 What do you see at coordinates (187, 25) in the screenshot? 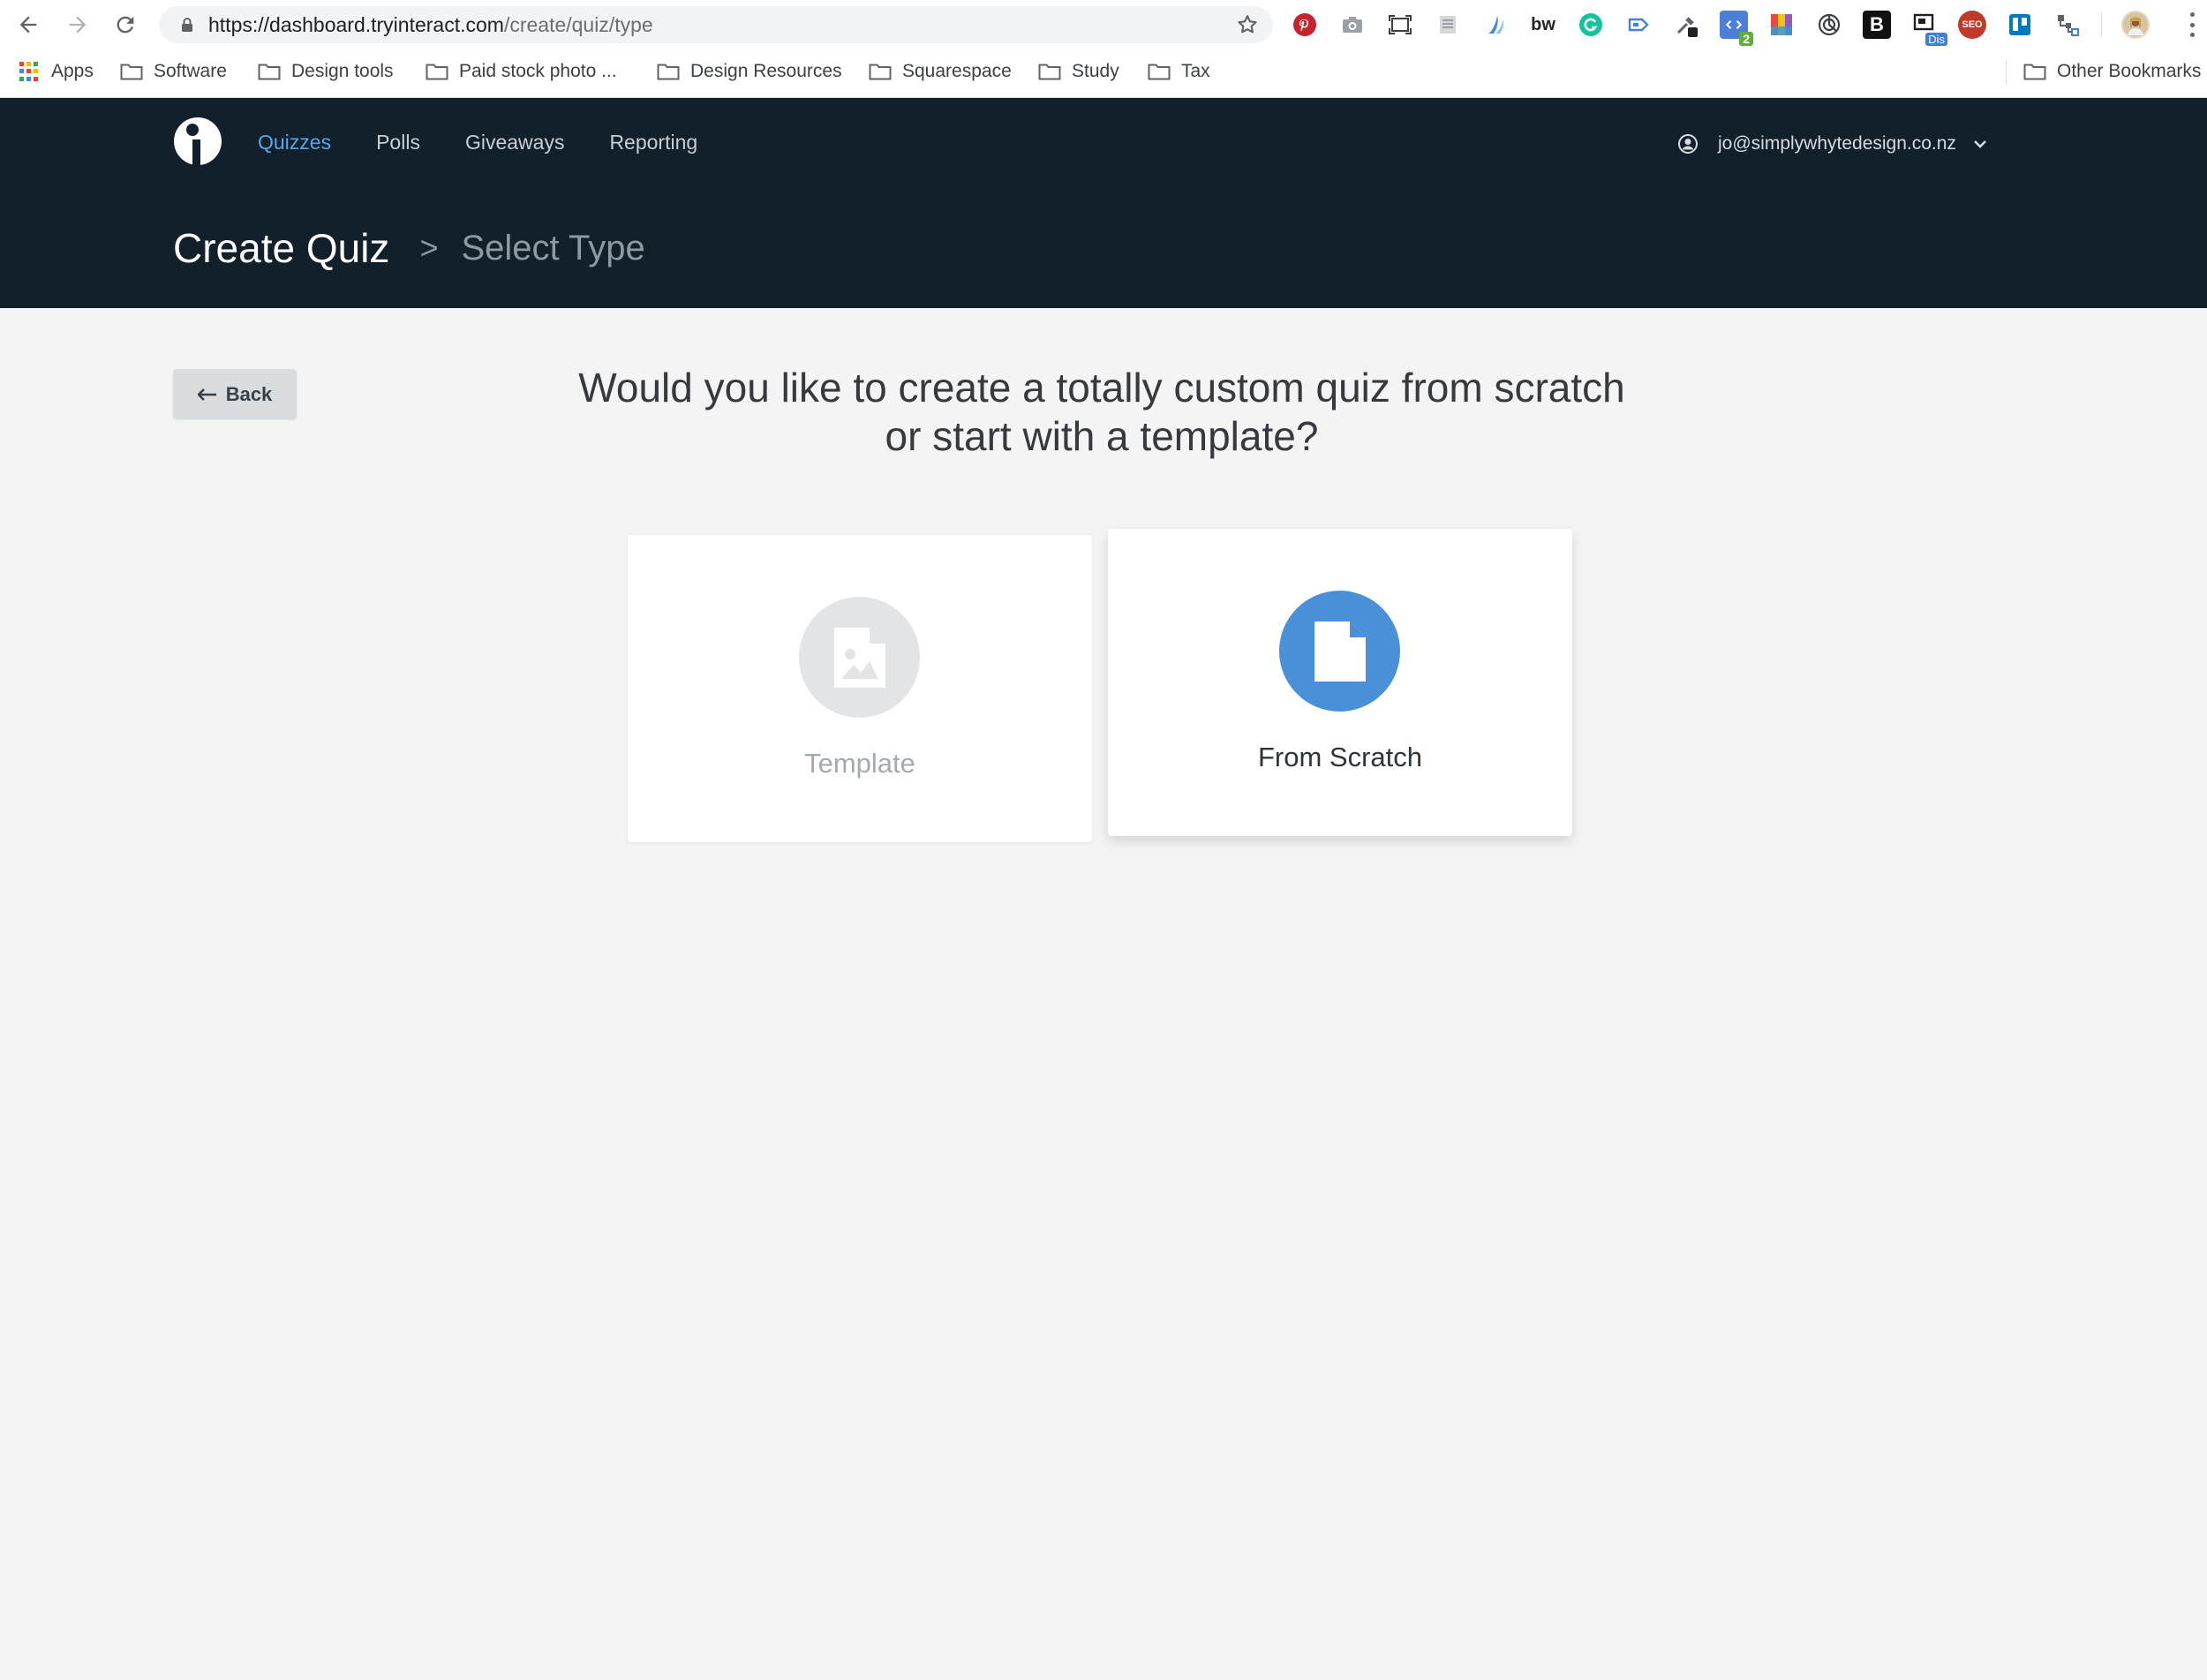
I see `lock-icon` at bounding box center [187, 25].